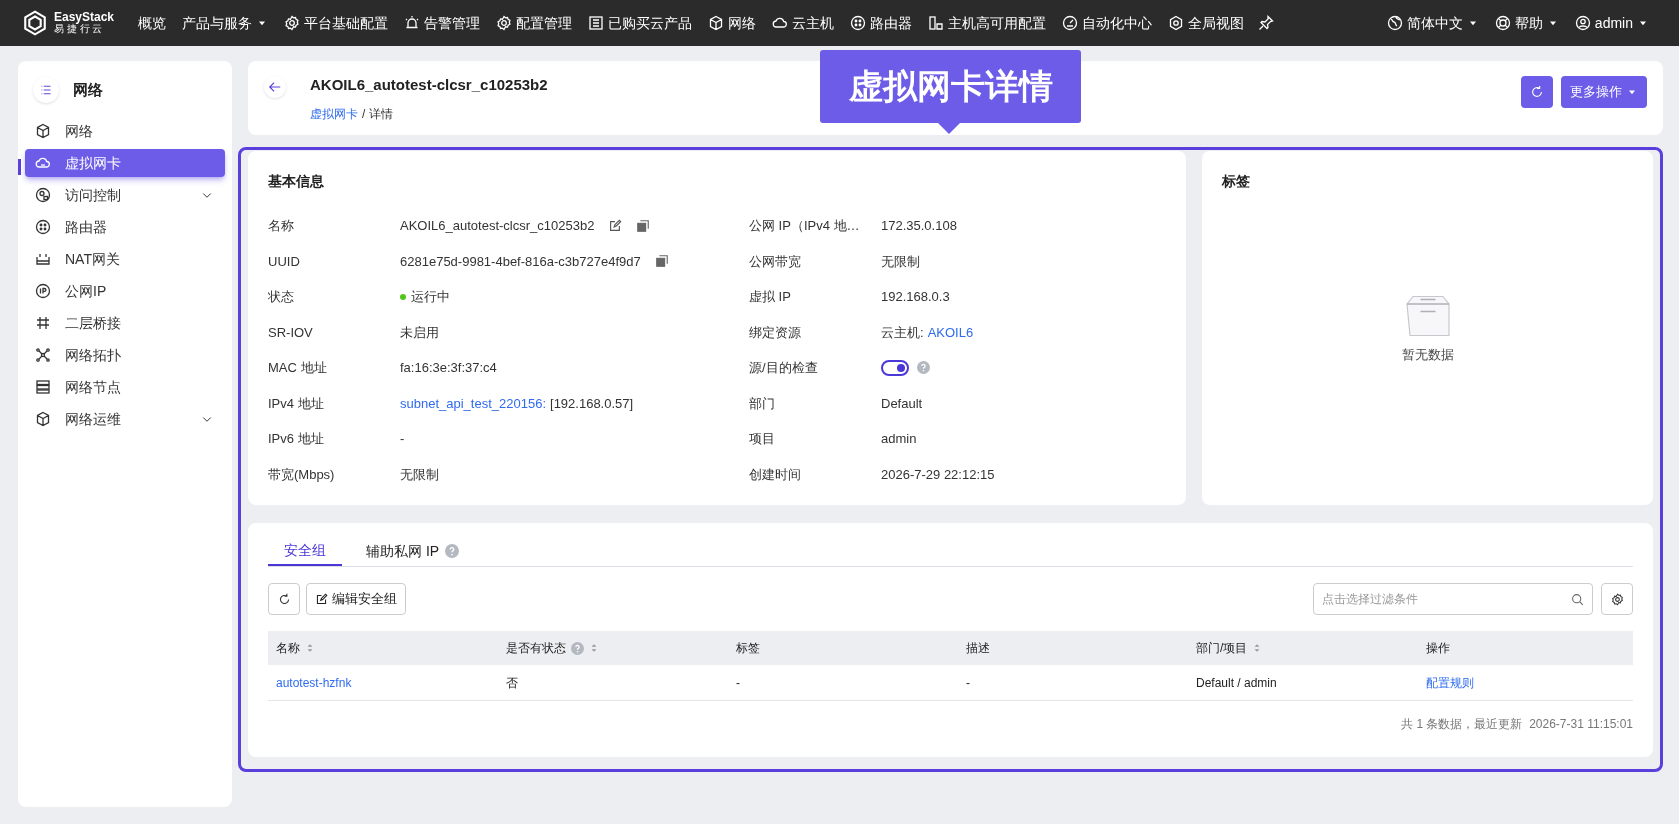 Image resolution: width=1679 pixels, height=824 pixels. What do you see at coordinates (915, 297) in the screenshot?
I see `field-value: 192.168.0.3` at bounding box center [915, 297].